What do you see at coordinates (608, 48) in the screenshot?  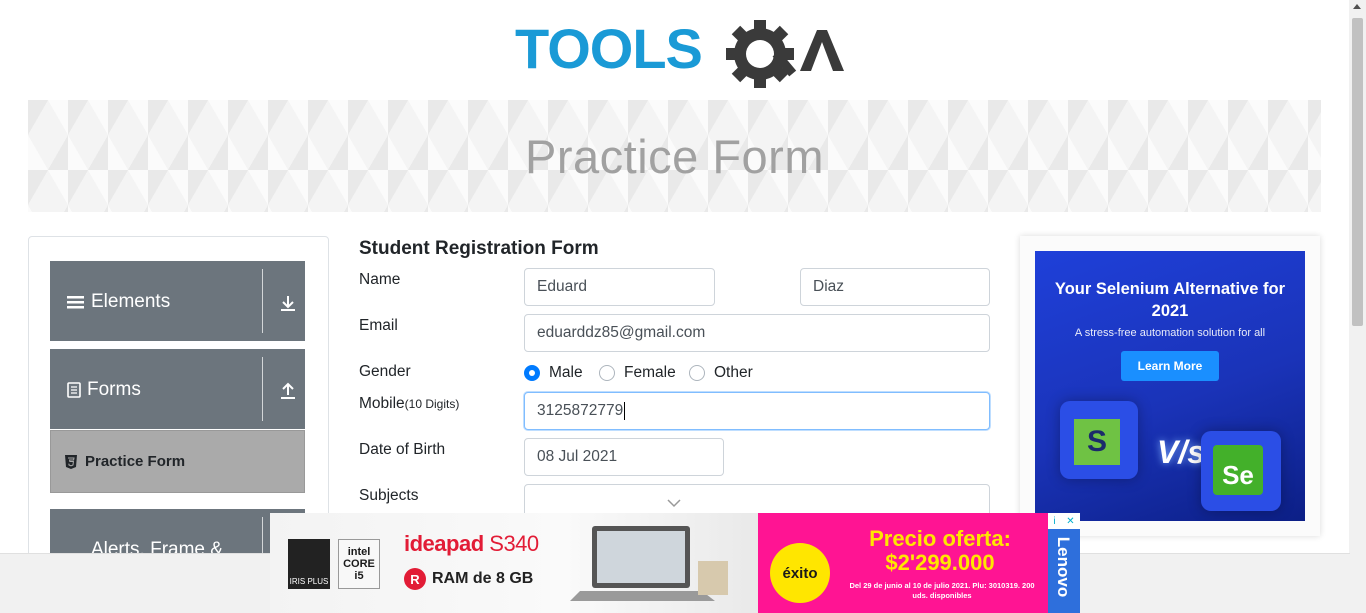 I see `logo-text-tools: TOOLS` at bounding box center [608, 48].